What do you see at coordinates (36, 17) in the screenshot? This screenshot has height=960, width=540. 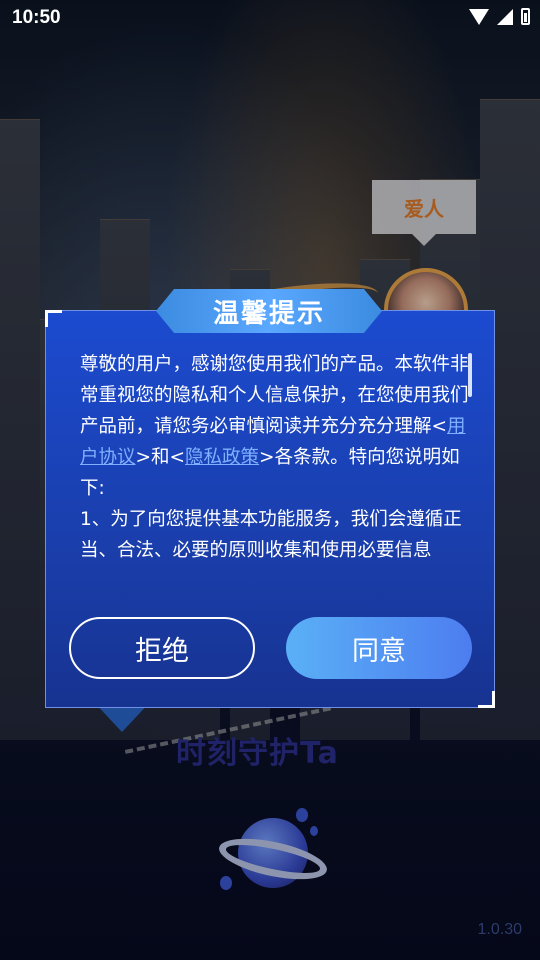 I see `status-time: 10:50` at bounding box center [36, 17].